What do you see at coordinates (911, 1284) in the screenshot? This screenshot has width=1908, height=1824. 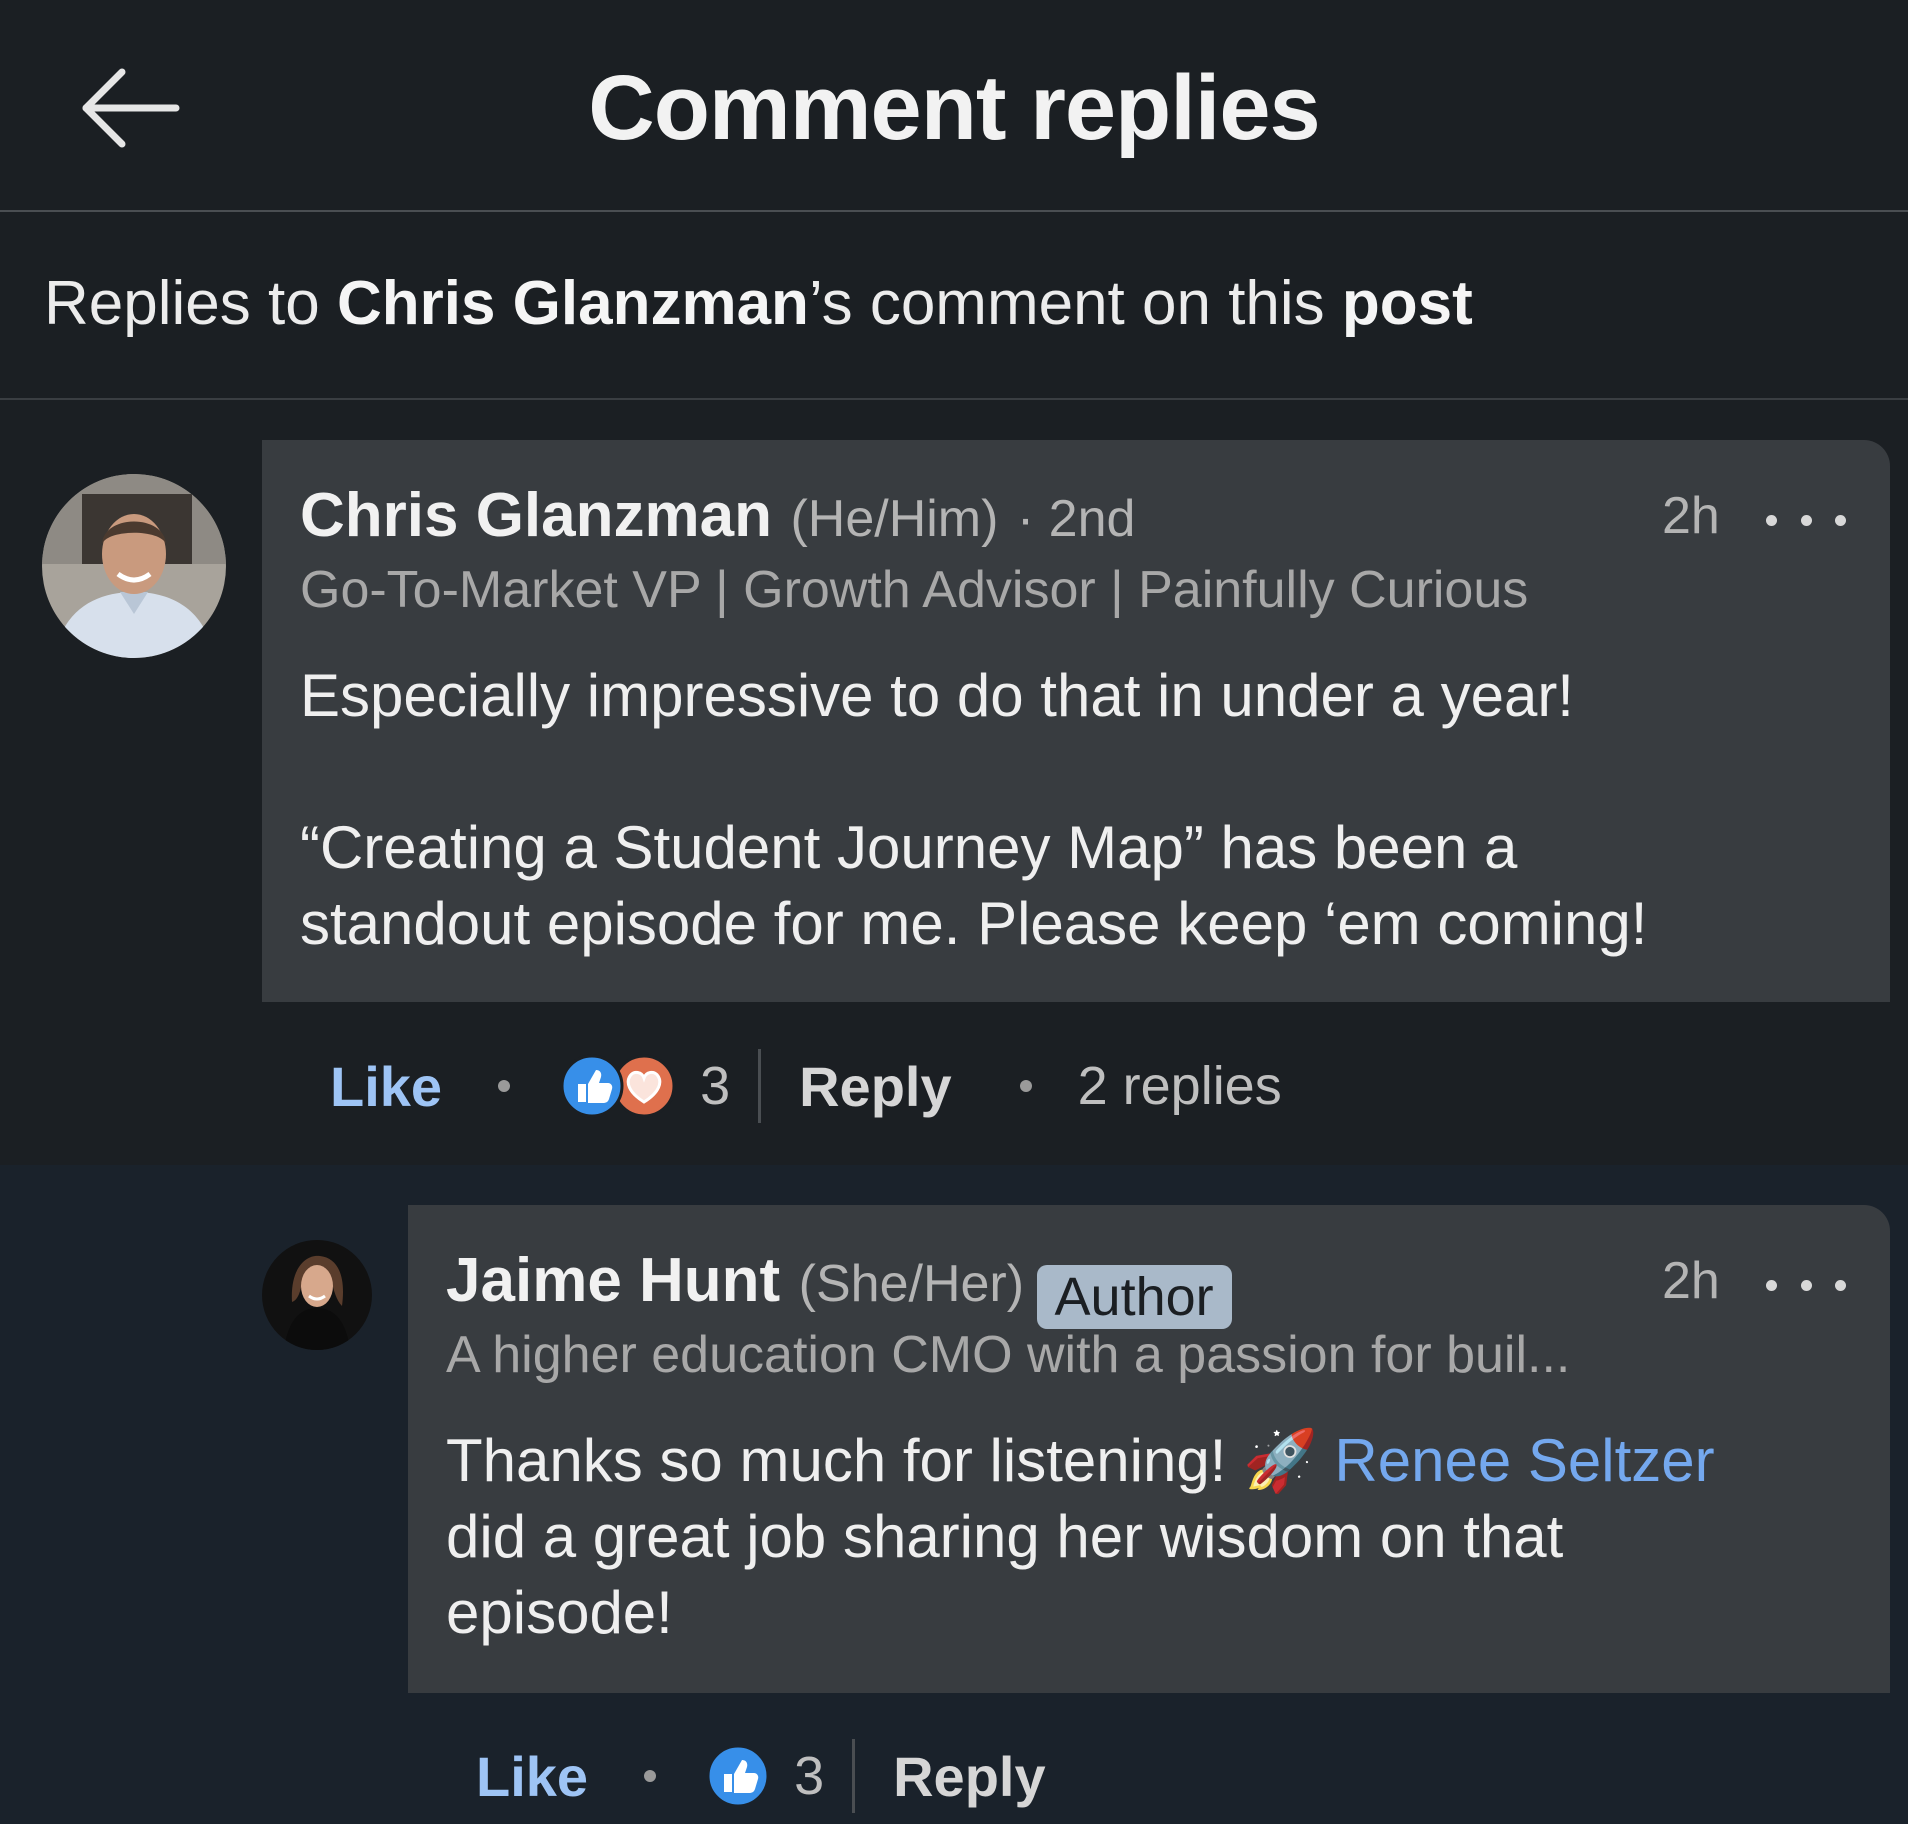 I see `reply-author-pronouns: (She/Her)` at bounding box center [911, 1284].